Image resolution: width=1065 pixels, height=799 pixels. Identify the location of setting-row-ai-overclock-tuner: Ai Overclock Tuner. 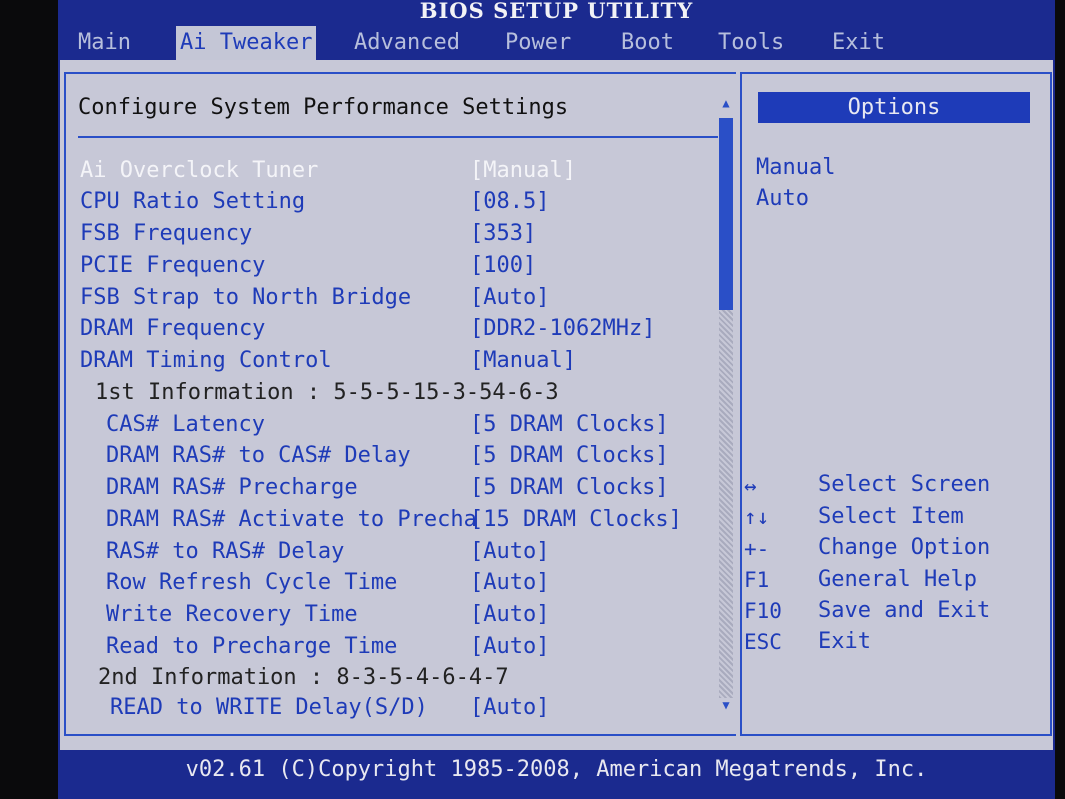
(199, 170).